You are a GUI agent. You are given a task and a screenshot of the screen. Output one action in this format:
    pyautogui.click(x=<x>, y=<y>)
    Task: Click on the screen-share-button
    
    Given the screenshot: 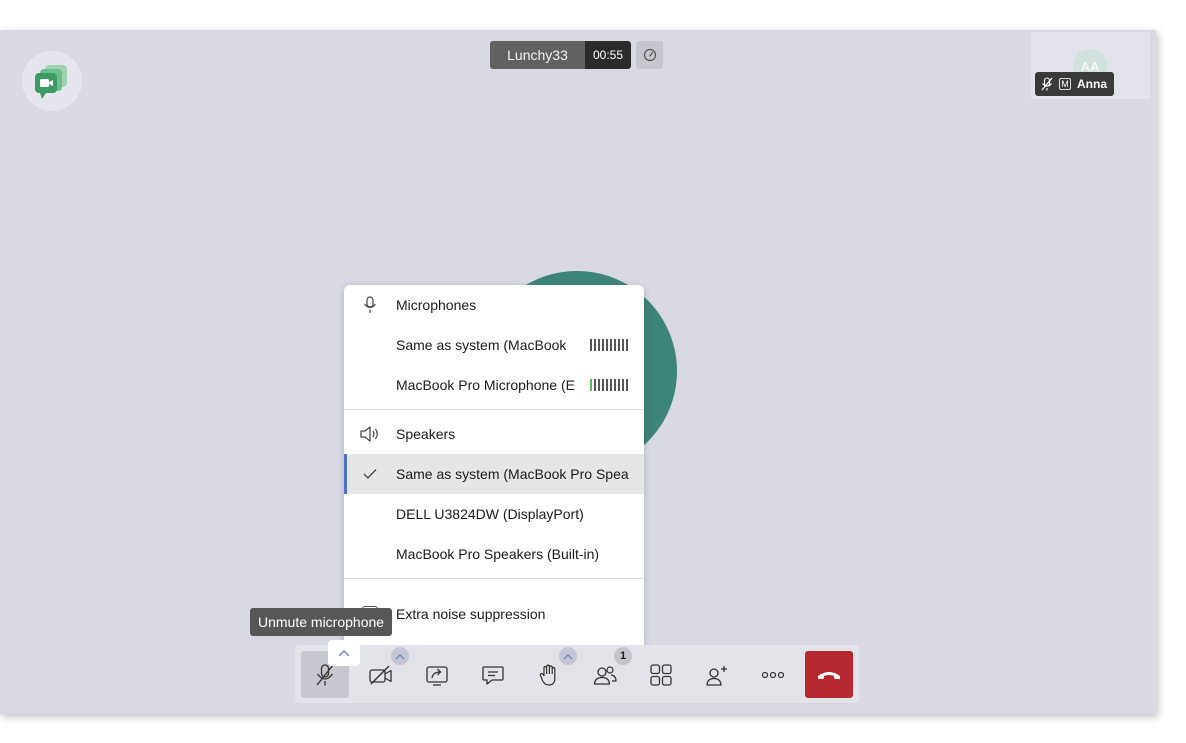 What is the action you would take?
    pyautogui.click(x=437, y=674)
    